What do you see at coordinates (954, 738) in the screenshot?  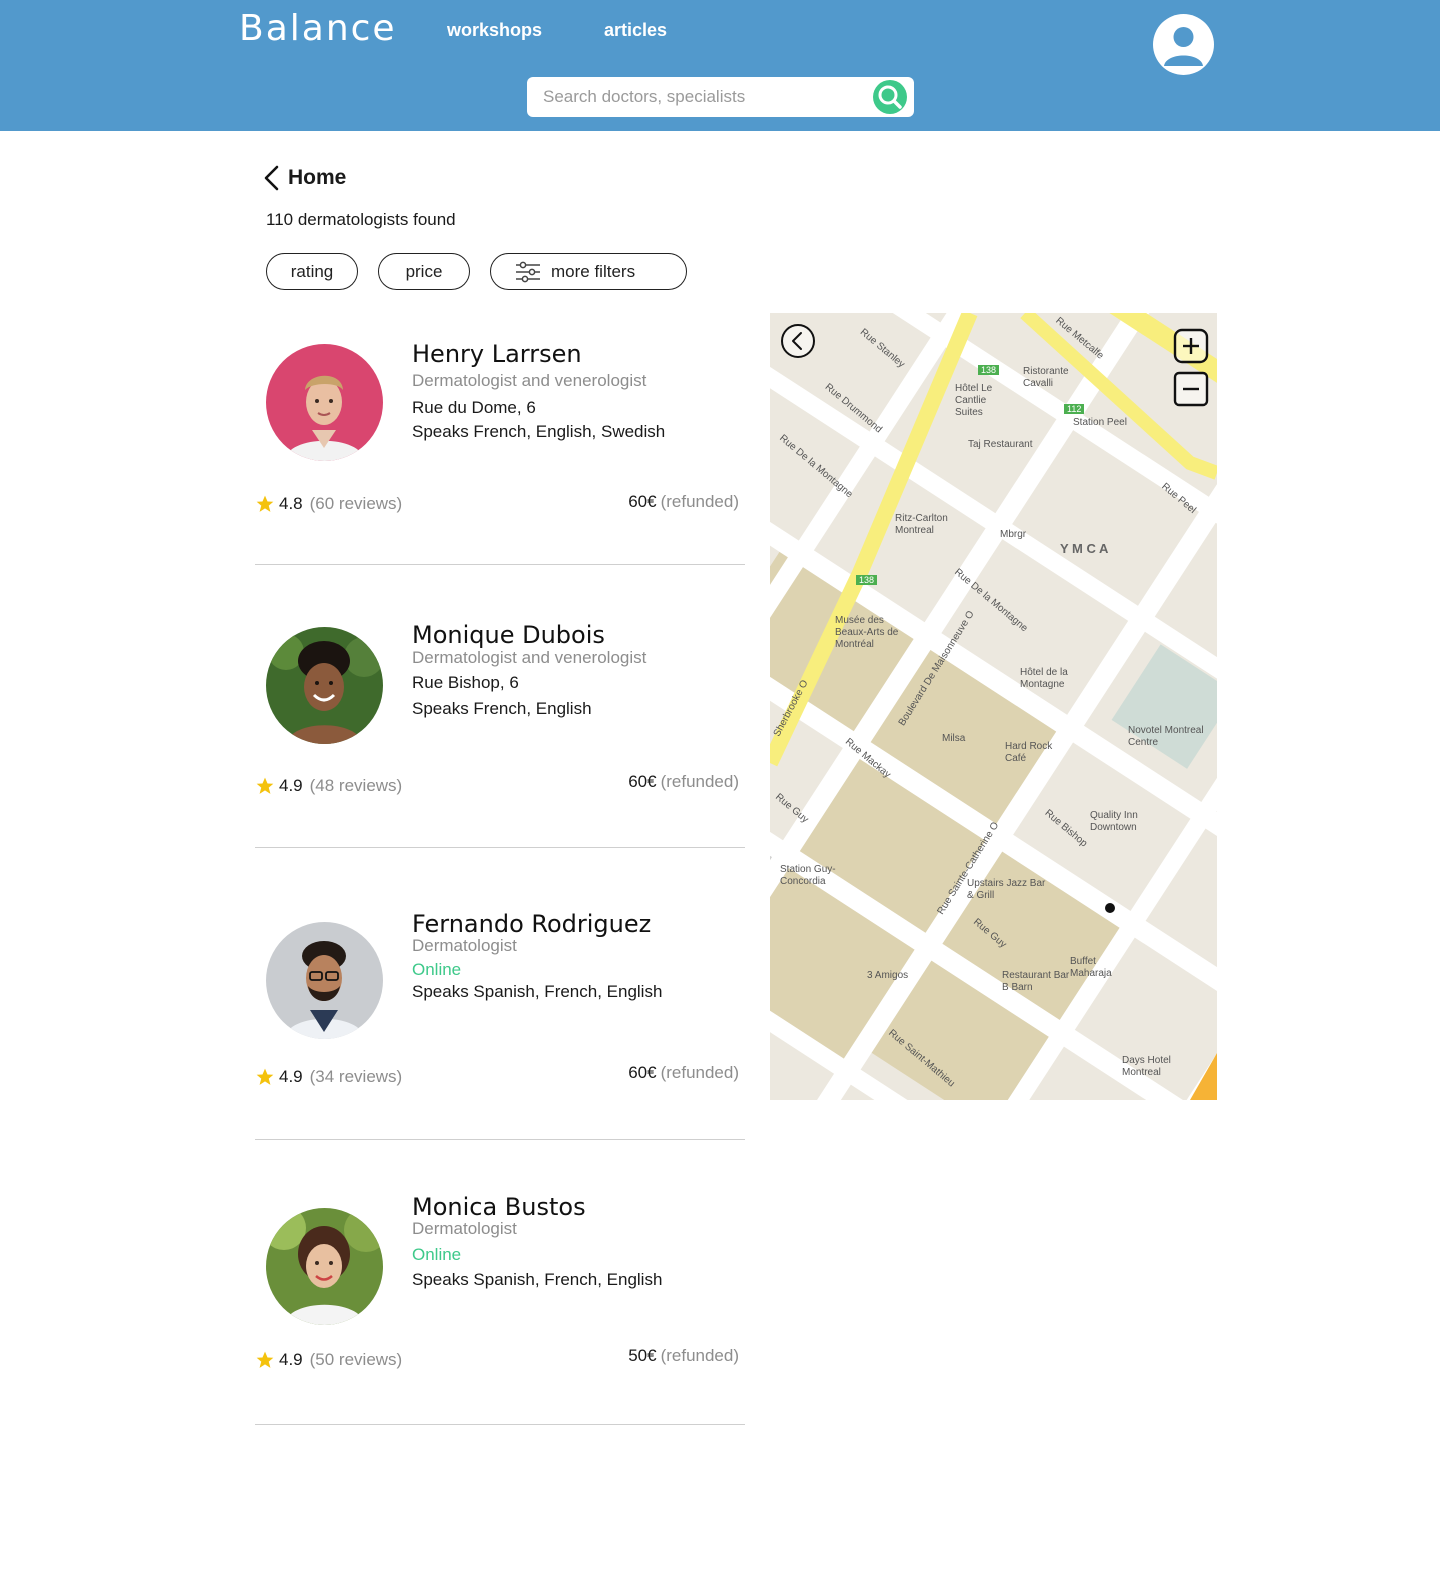 I see `map-label-milsa: Milsa` at bounding box center [954, 738].